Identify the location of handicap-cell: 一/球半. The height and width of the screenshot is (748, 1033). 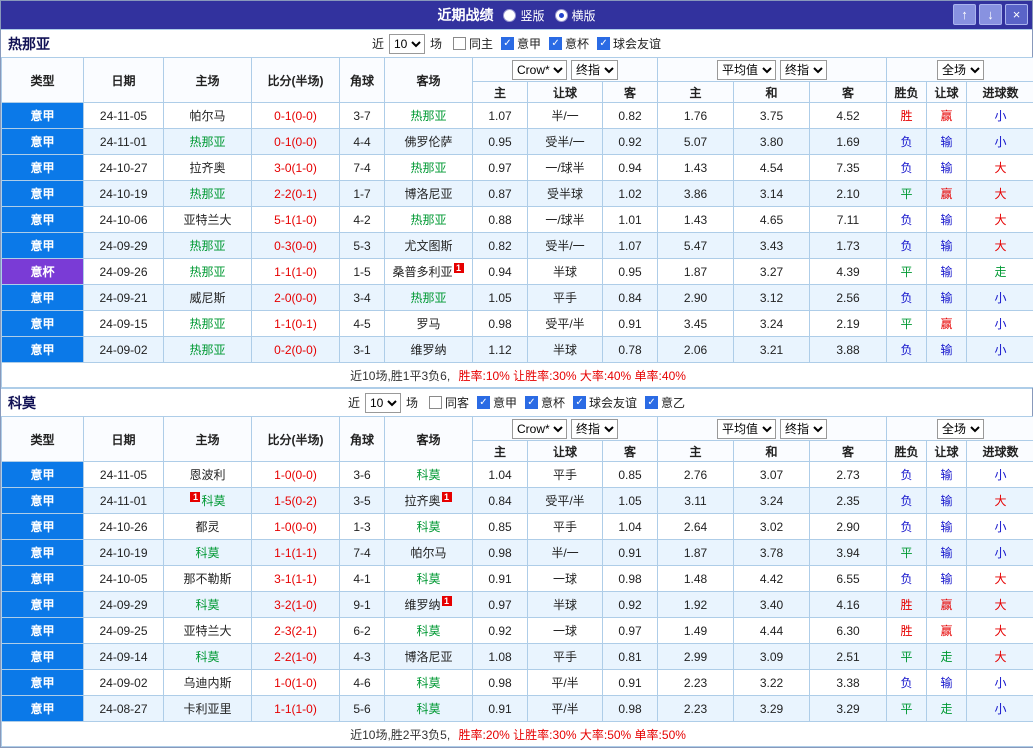
(565, 220).